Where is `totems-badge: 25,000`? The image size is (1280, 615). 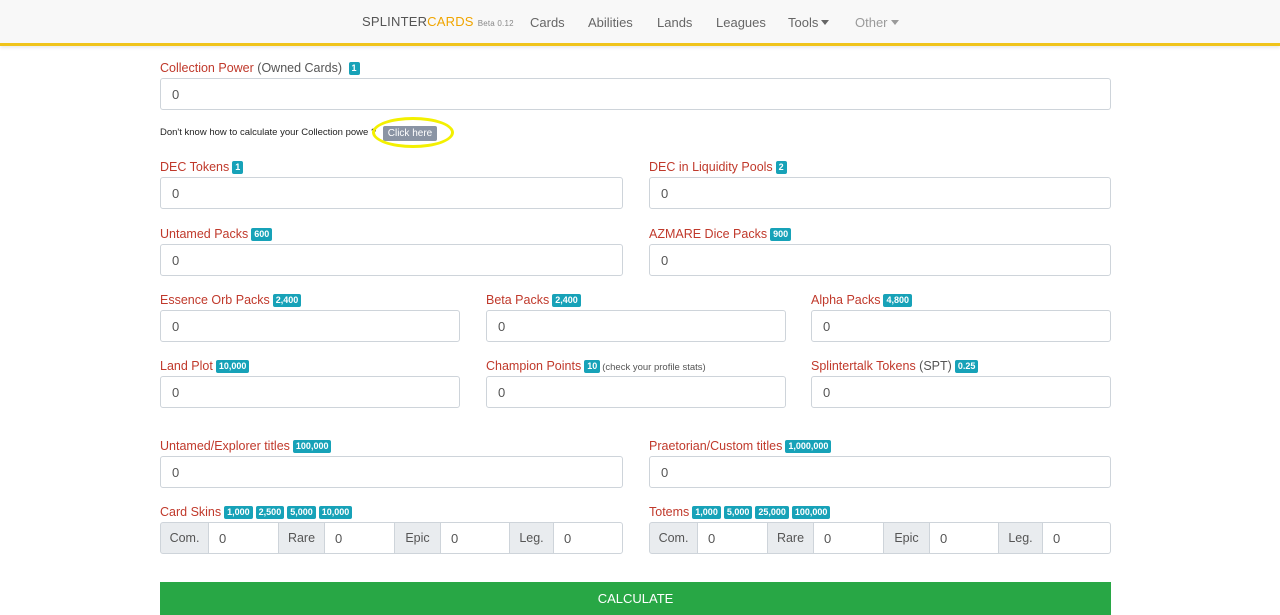
totems-badge: 25,000 is located at coordinates (772, 512).